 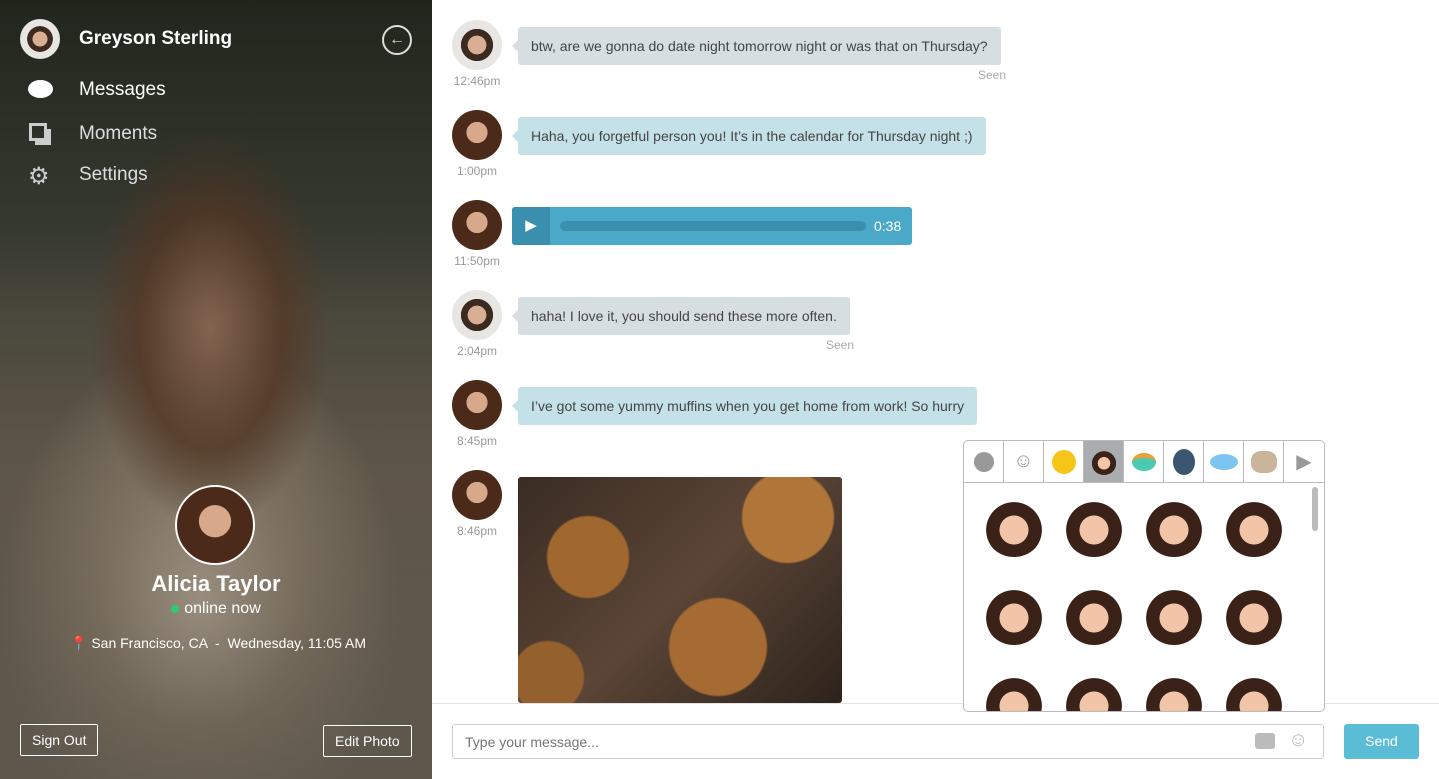 I want to click on astronaut-sticker-icon, so click(x=1184, y=461).